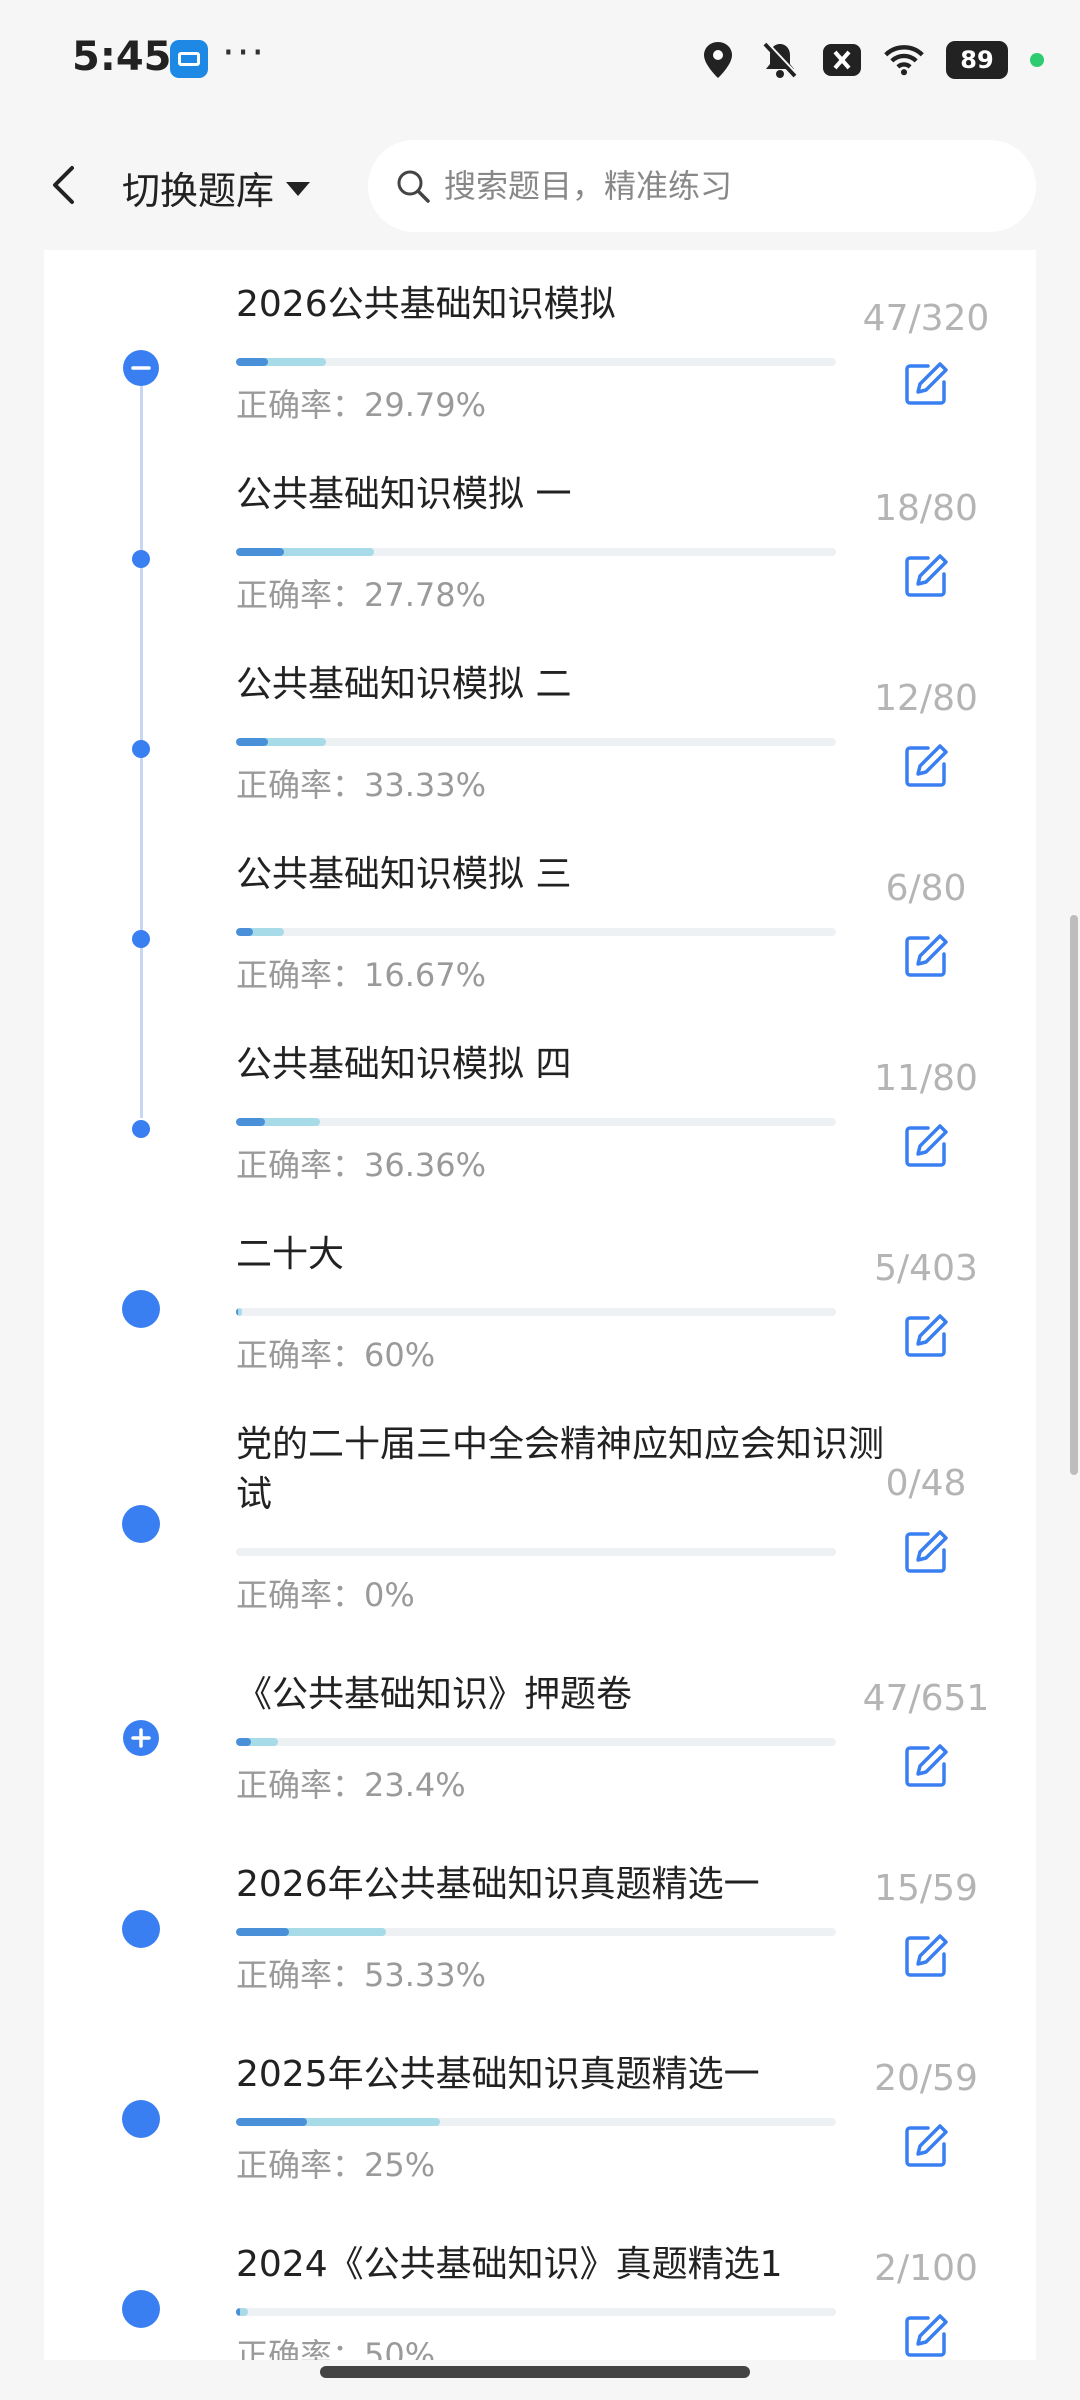  Describe the element at coordinates (404, 494) in the screenshot. I see `item-title: 公共基础知识模拟 一` at that location.